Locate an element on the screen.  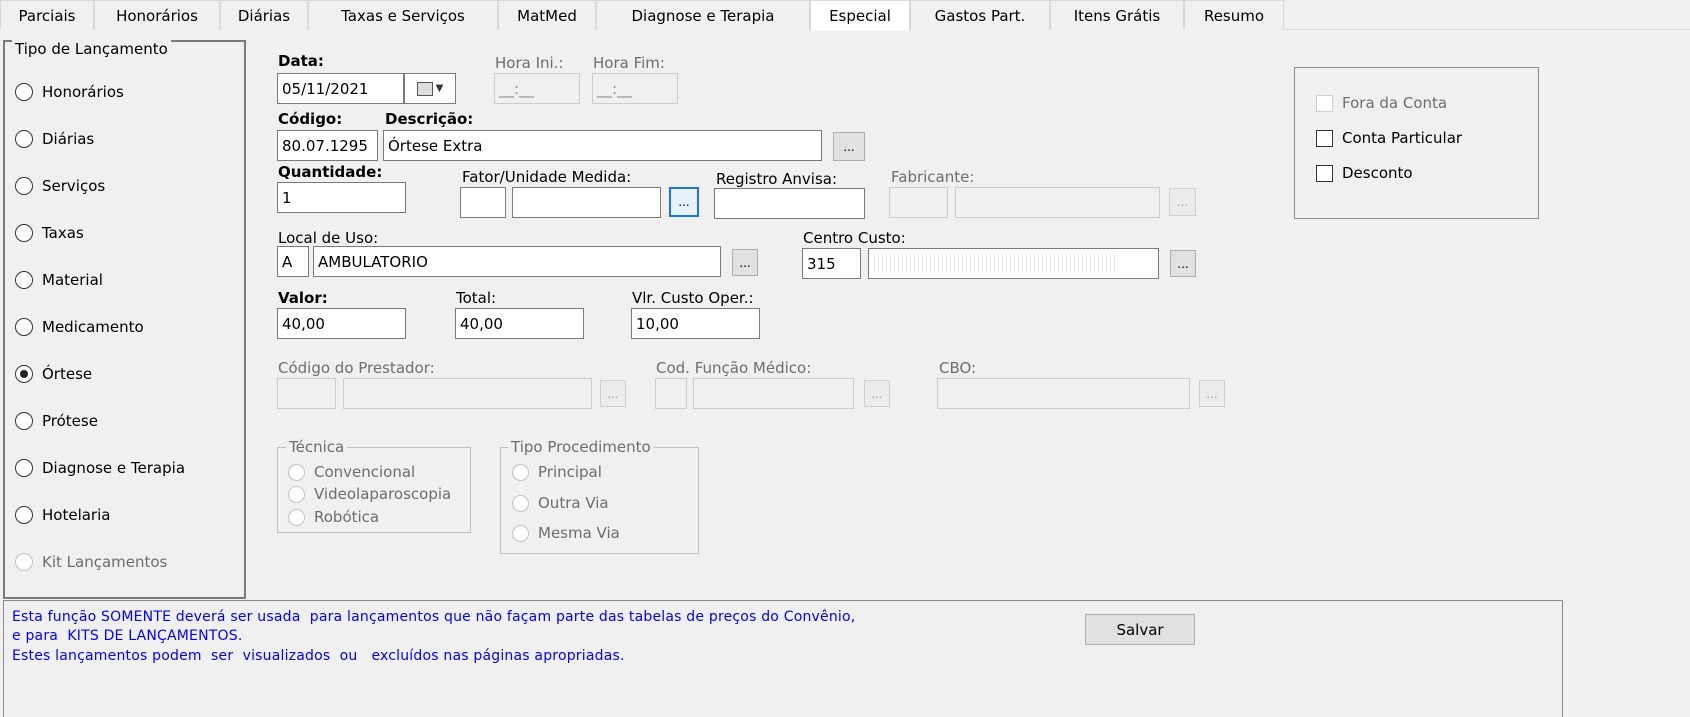
radio-convencional: Convencional is located at coordinates (351, 472).